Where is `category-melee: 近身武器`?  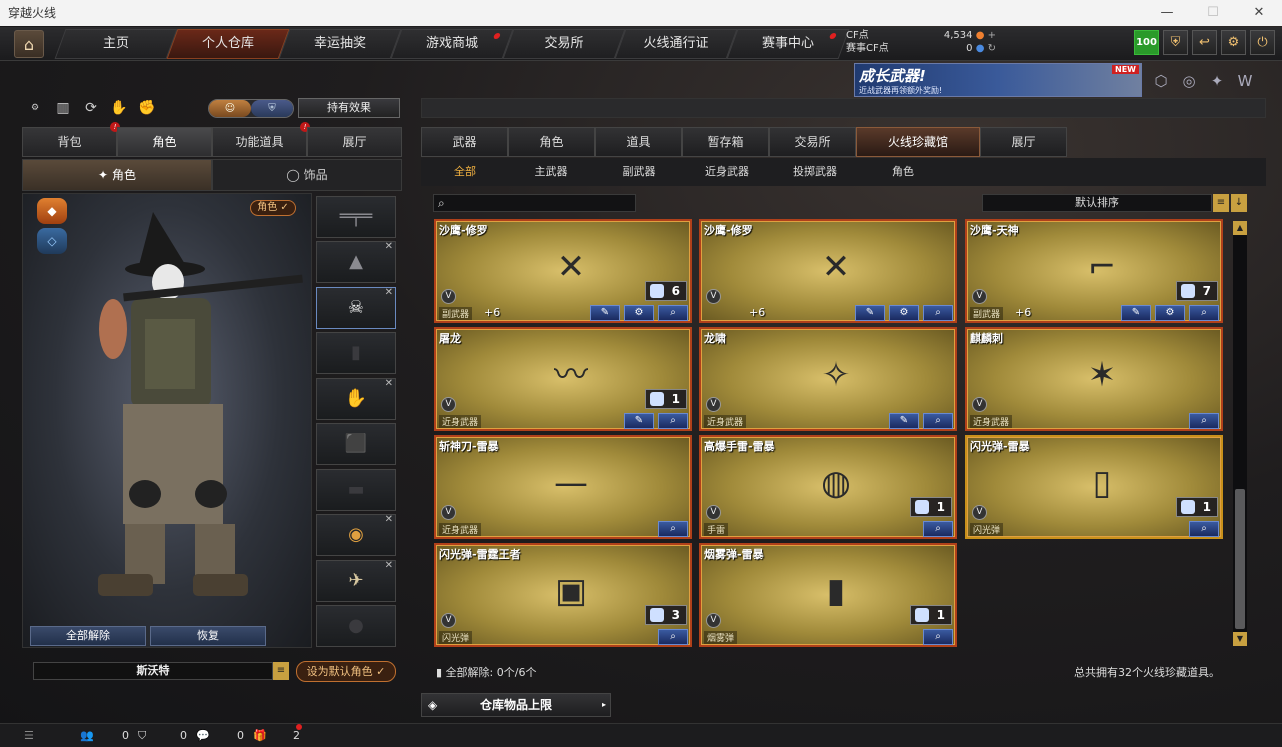
category-melee: 近身武器 is located at coordinates (727, 172).